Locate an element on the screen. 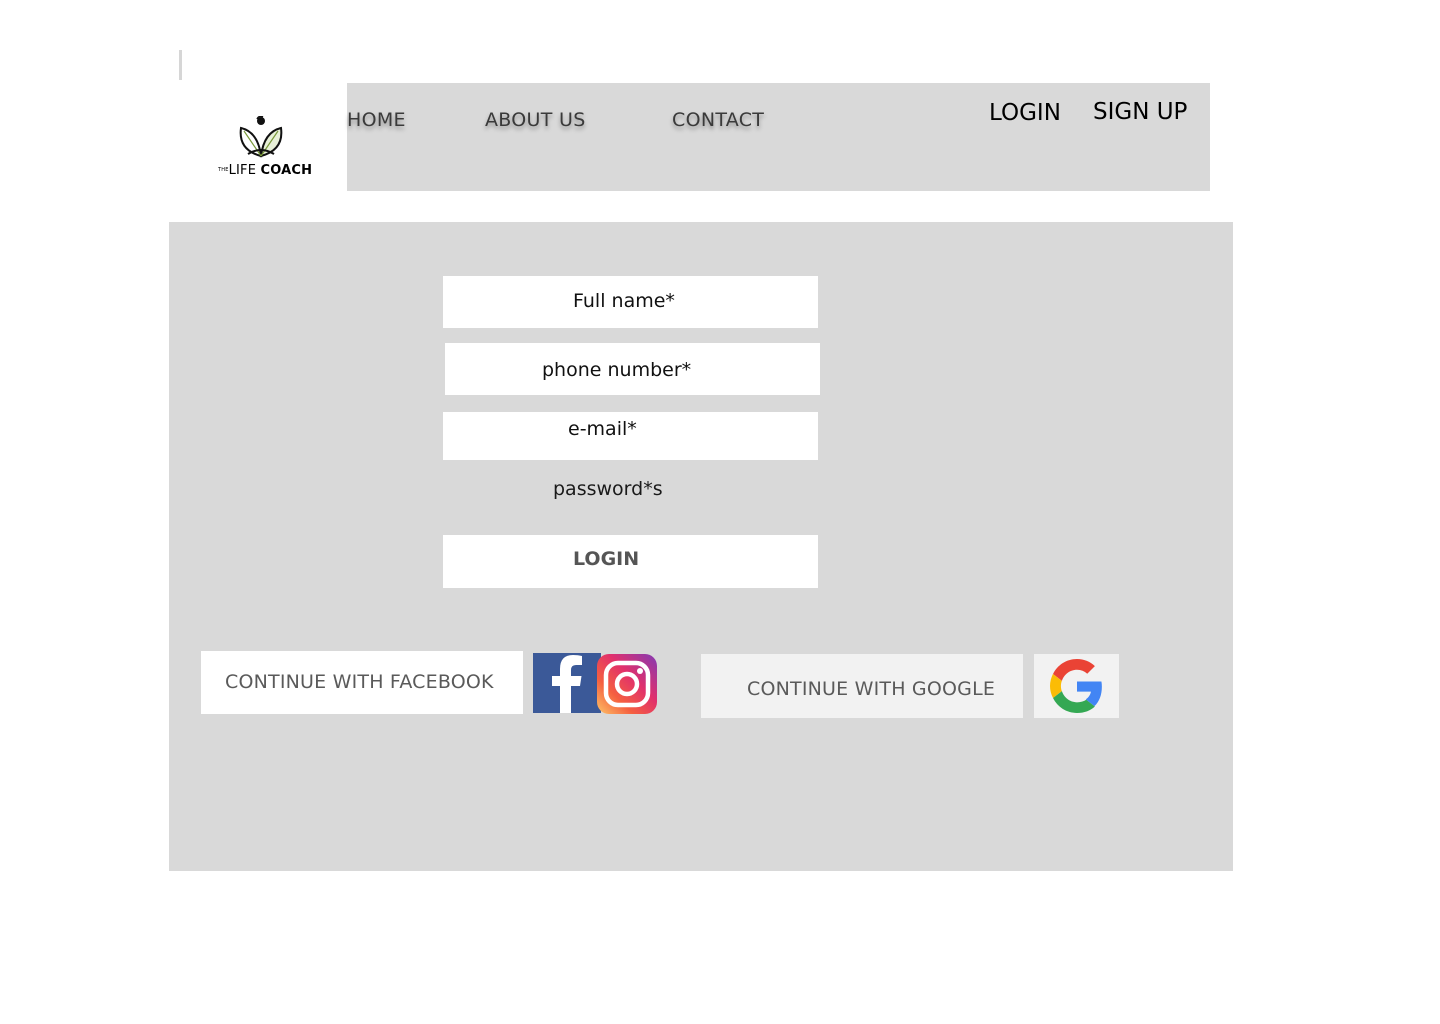 The width and height of the screenshot is (1440, 1024). continue-with-google-button: CONTINUE WITH GOOGLE is located at coordinates (862, 686).